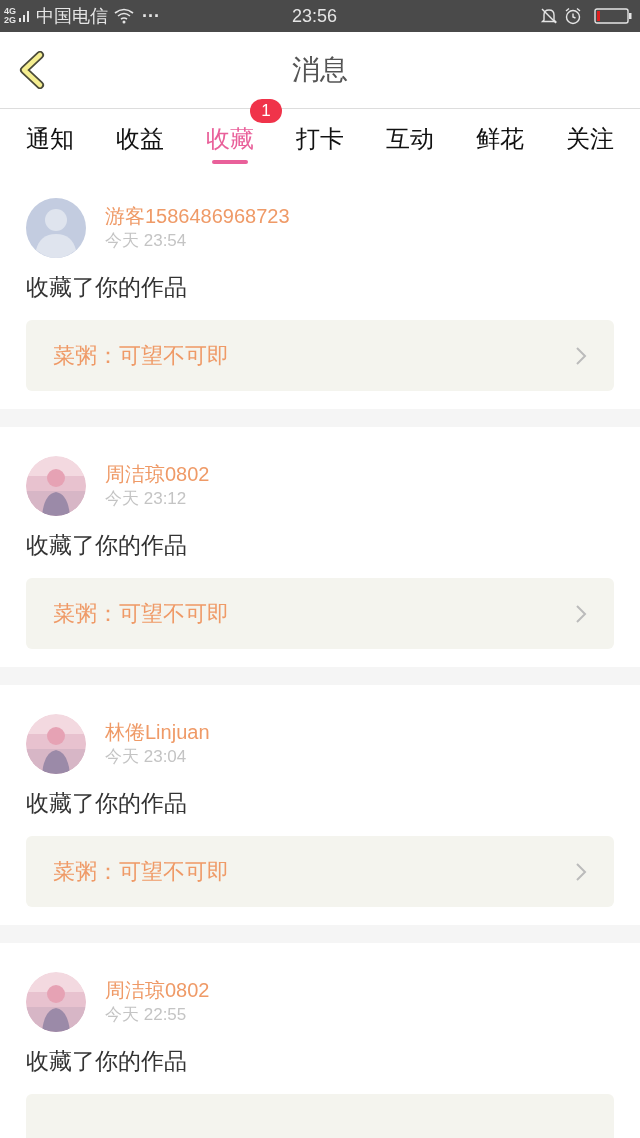 This screenshot has width=640, height=1138. What do you see at coordinates (410, 139) in the screenshot?
I see `category-tab: 互动` at bounding box center [410, 139].